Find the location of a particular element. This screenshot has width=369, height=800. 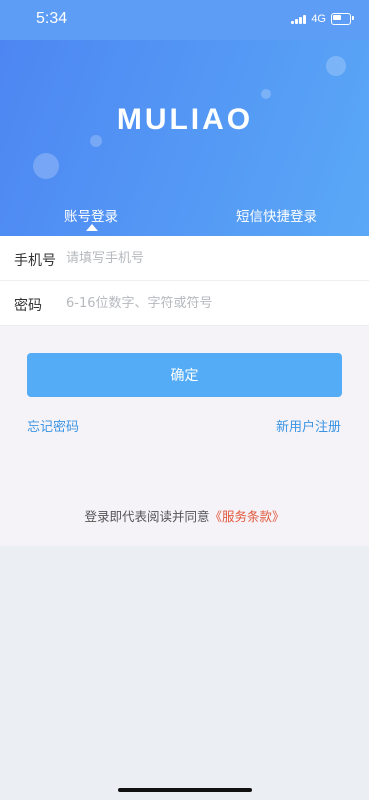

forgot-password-link: 忘记密码 is located at coordinates (53, 425).